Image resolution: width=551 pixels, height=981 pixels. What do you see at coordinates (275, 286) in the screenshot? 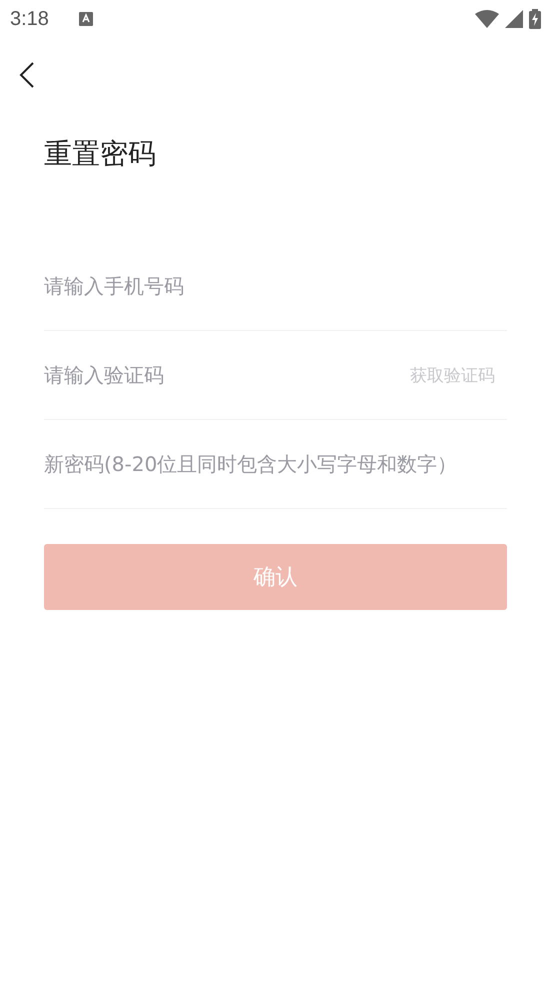
I see `input-field: 请输入手机号码` at bounding box center [275, 286].